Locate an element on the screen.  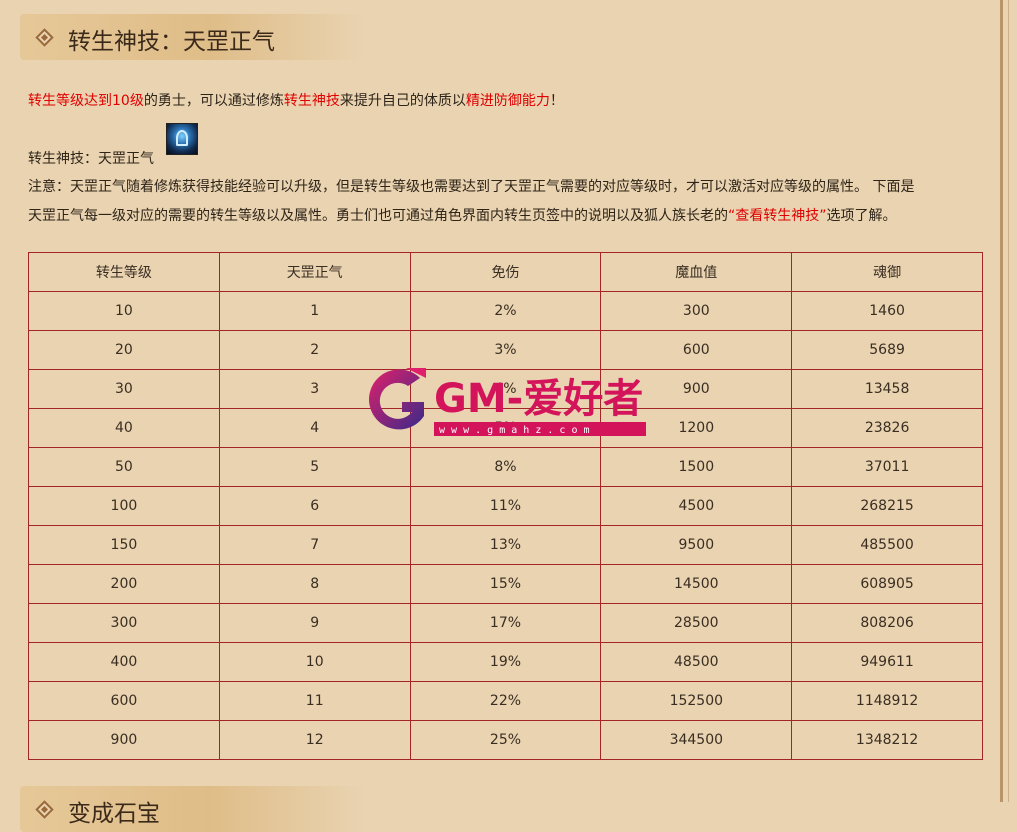
note-text: 选项了解。 is located at coordinates (861, 216).